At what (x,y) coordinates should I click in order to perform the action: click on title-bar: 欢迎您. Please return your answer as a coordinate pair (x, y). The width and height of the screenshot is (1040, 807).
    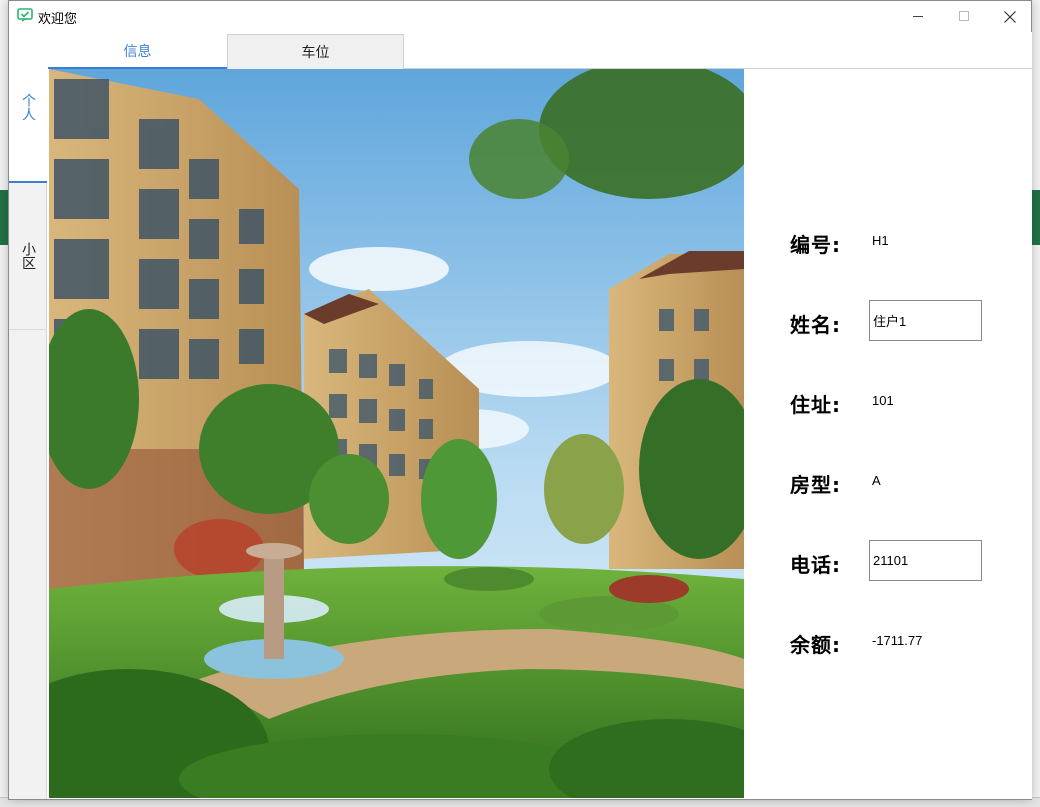
    Looking at the image, I should click on (520, 16).